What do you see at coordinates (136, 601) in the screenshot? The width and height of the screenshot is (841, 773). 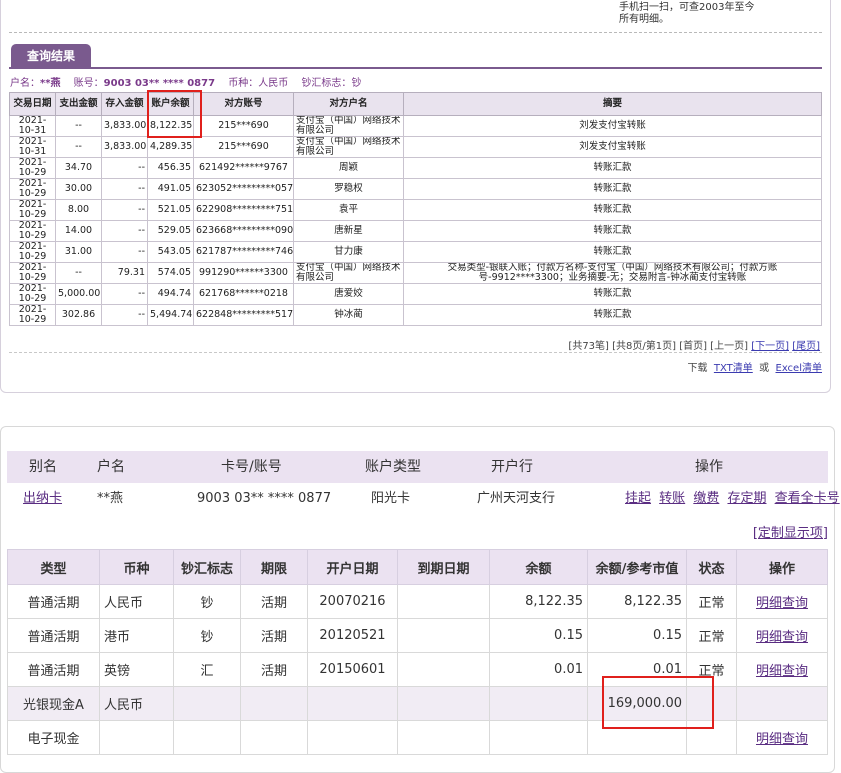 I see `currency-cell: 人民币` at bounding box center [136, 601].